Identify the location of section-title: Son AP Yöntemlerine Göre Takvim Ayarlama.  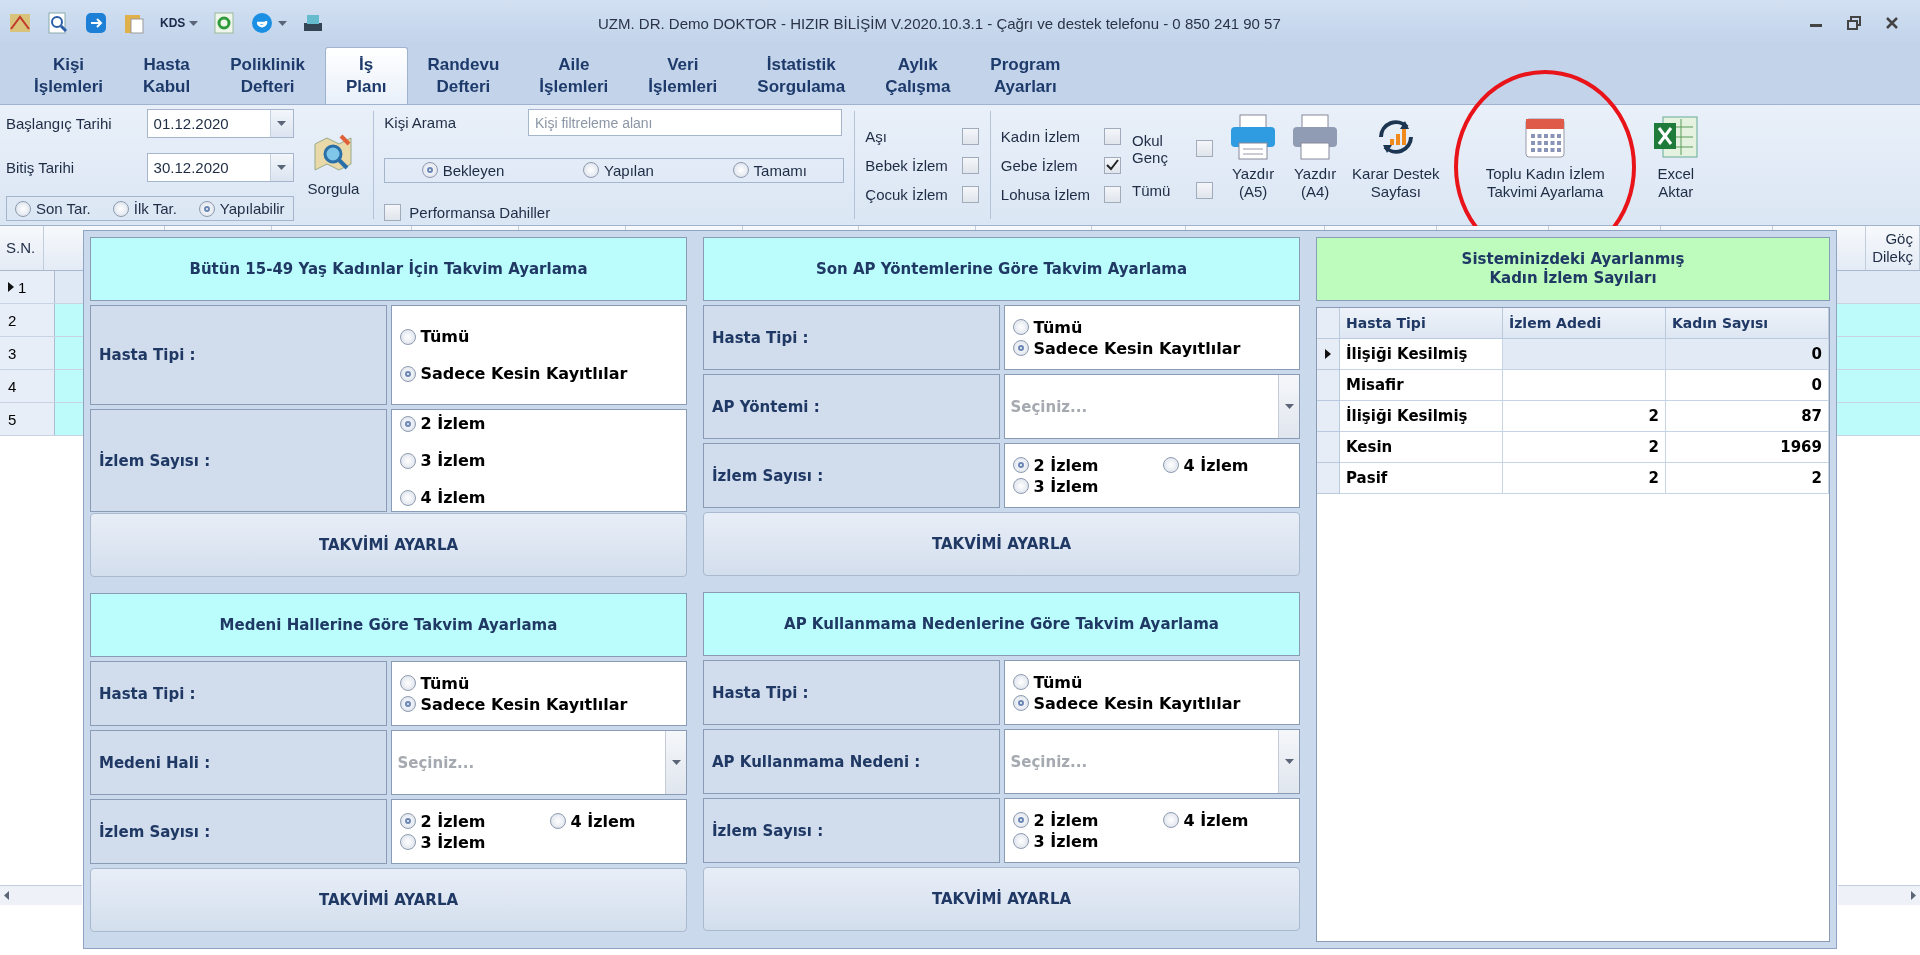
(1001, 269).